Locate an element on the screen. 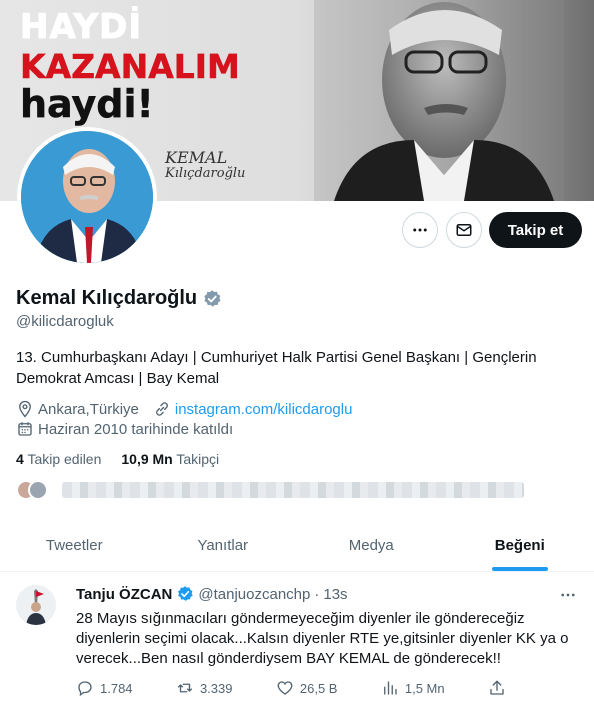 The width and height of the screenshot is (594, 704). followed-by-row-redacted is located at coordinates (270, 490).